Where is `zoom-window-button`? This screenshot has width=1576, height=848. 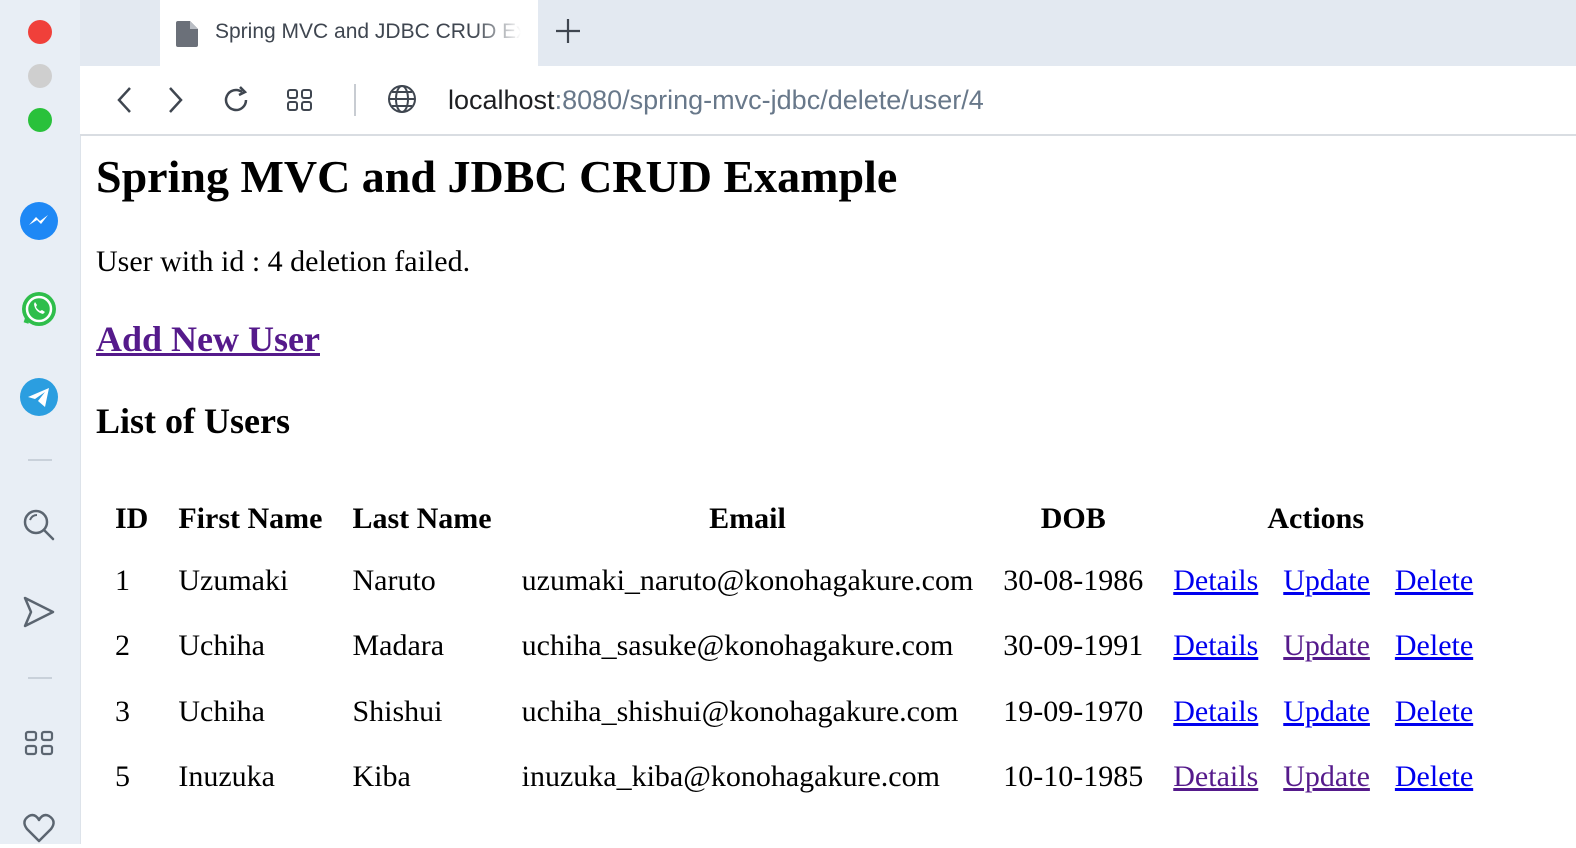
zoom-window-button is located at coordinates (40, 120).